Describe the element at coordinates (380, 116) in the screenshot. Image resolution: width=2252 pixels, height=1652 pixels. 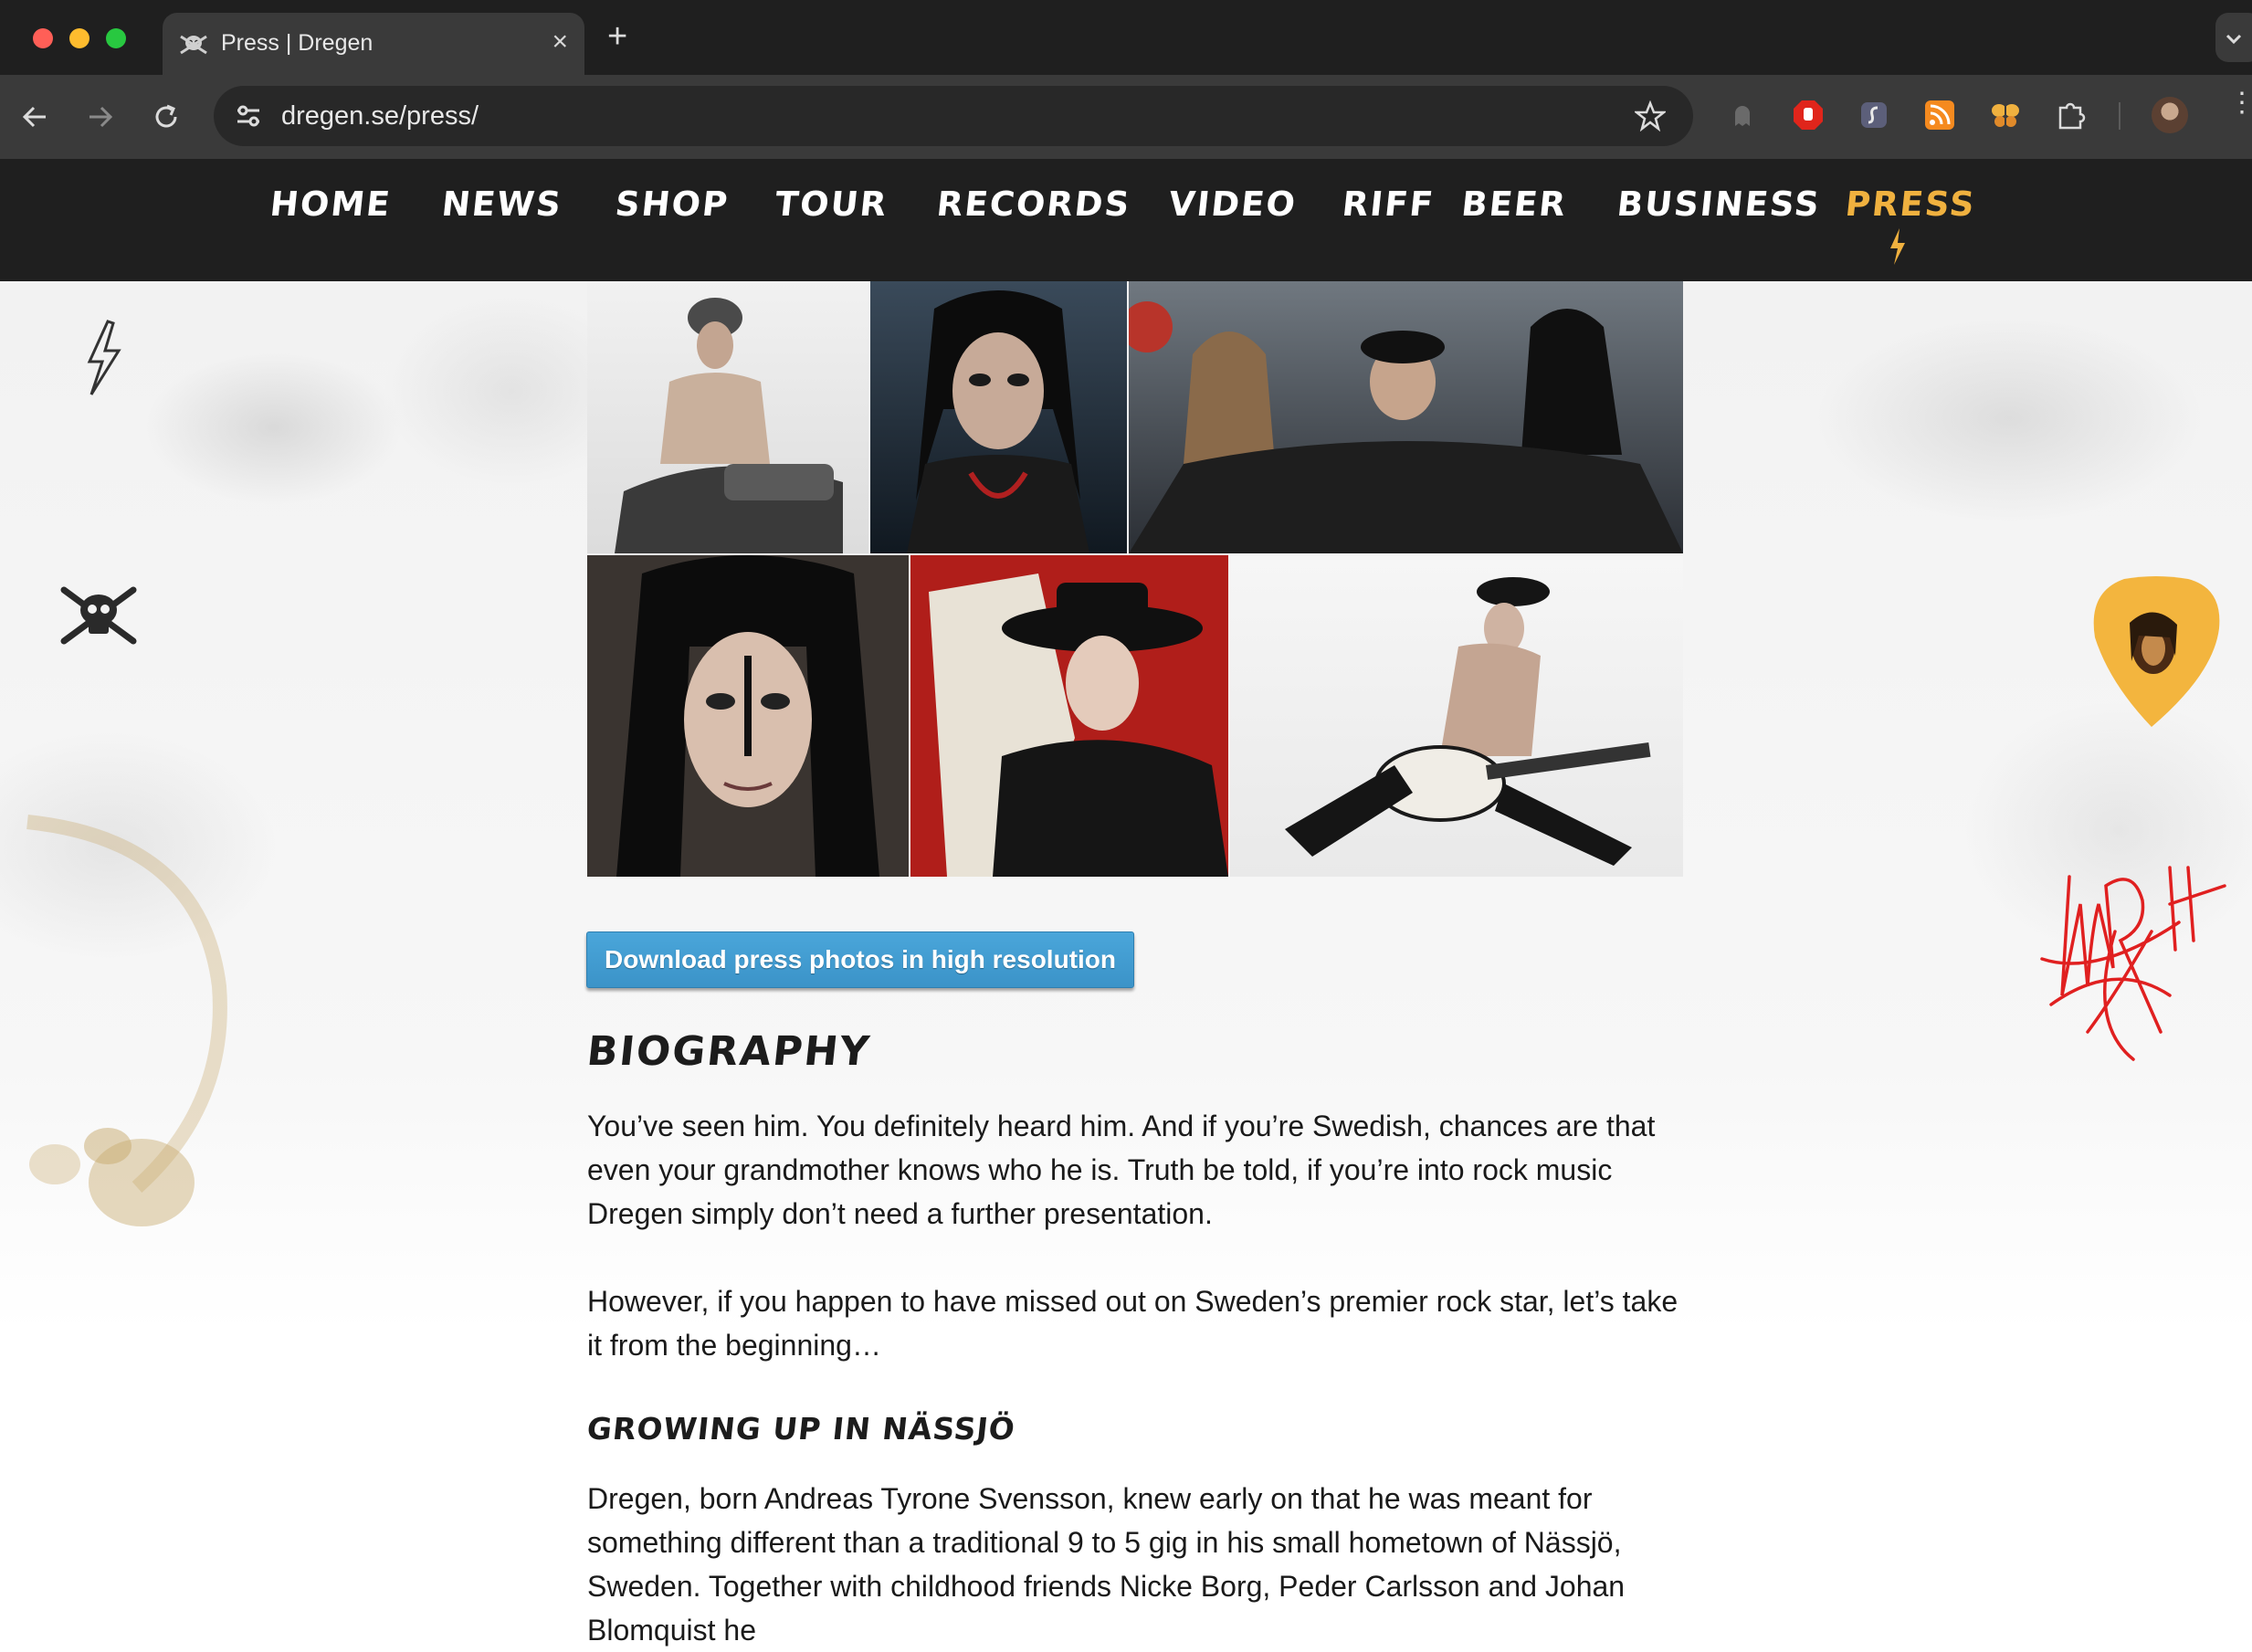
I see `url-text: dregen.se/press/` at that location.